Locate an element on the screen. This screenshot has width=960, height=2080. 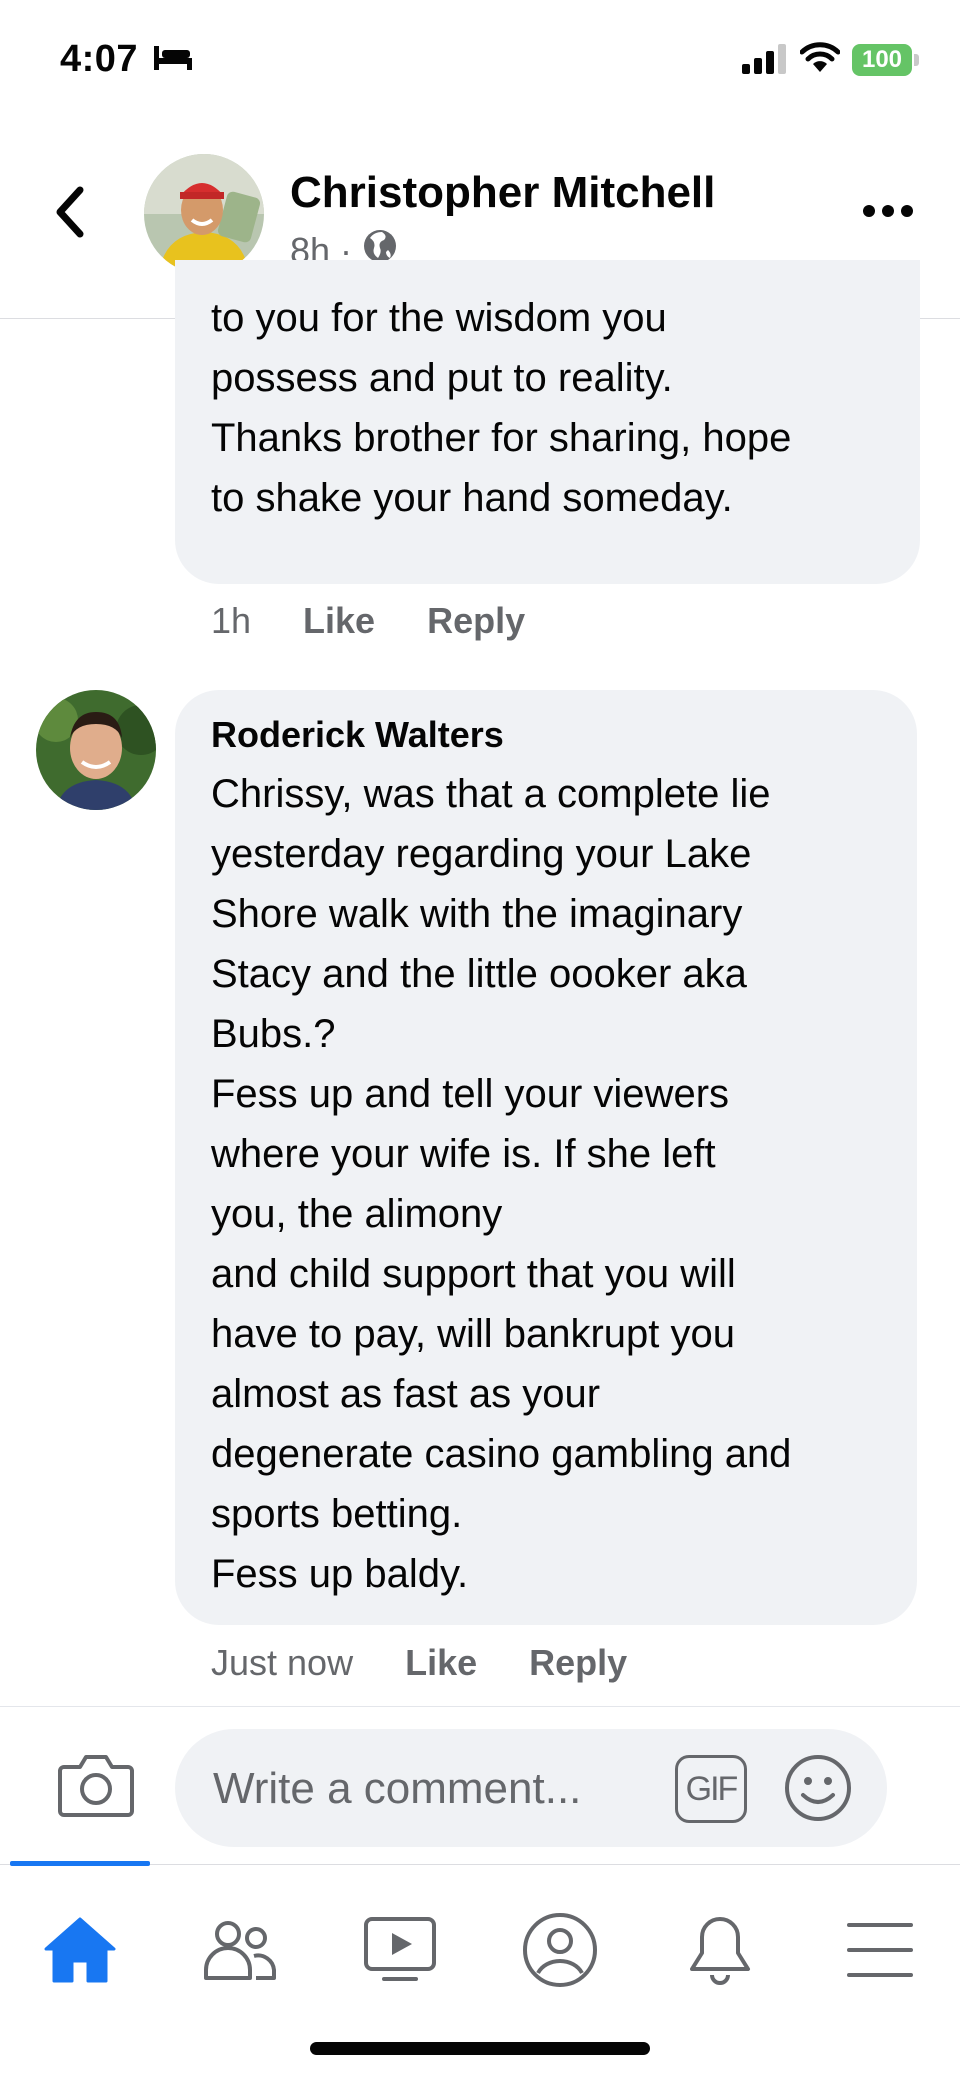
tab-notifications is located at coordinates (720, 1952).